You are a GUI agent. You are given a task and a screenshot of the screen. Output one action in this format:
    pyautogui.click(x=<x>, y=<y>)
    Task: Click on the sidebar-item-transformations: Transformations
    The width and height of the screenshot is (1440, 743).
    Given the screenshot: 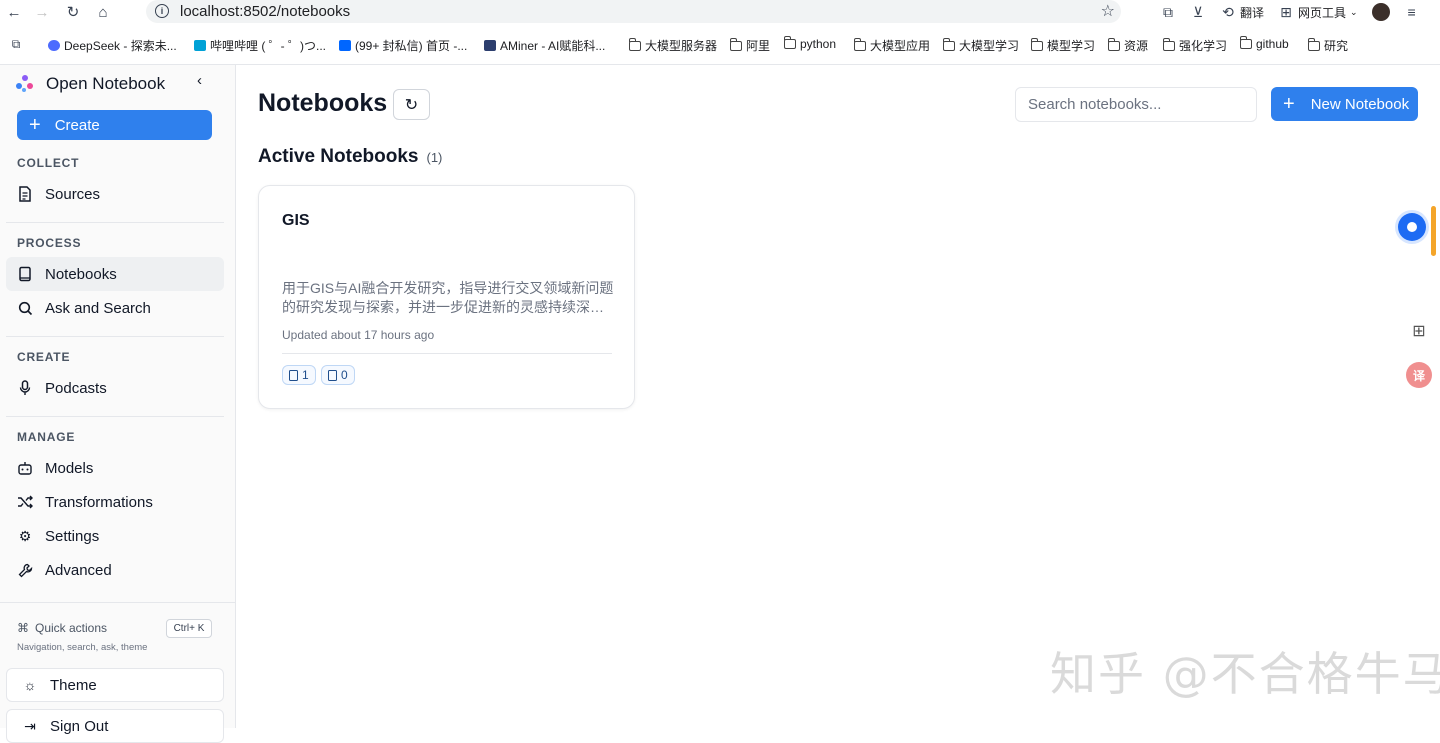 What is the action you would take?
    pyautogui.click(x=115, y=502)
    